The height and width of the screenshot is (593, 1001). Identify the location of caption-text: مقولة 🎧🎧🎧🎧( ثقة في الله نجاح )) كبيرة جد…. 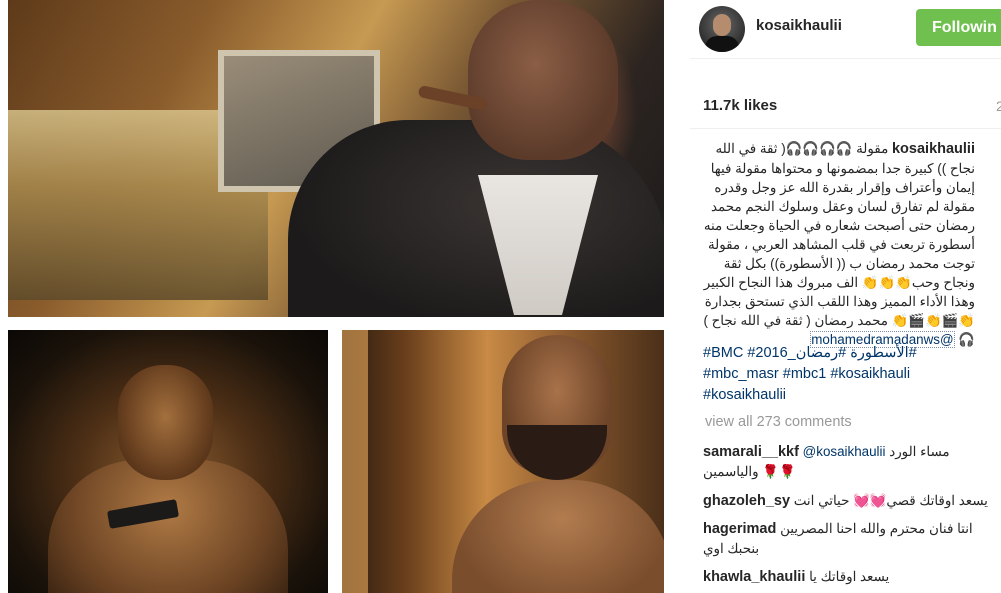
(839, 244).